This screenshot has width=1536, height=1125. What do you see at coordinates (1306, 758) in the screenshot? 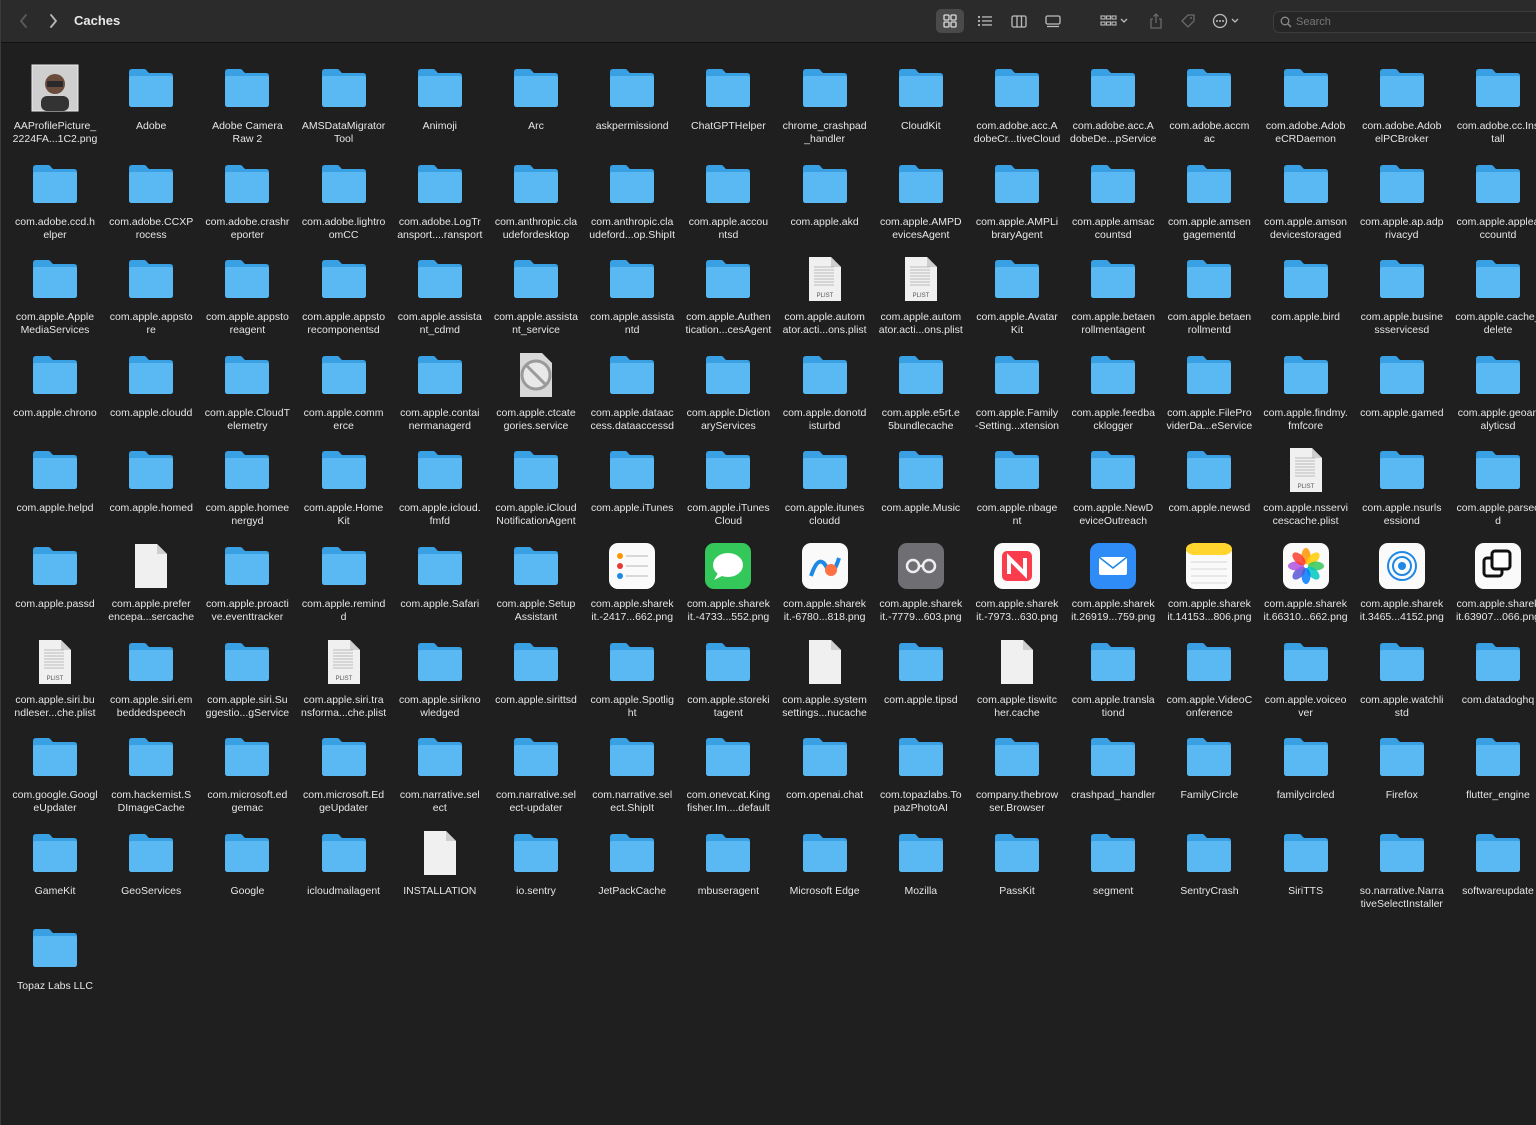
I see `folder-item: familycircled` at bounding box center [1306, 758].